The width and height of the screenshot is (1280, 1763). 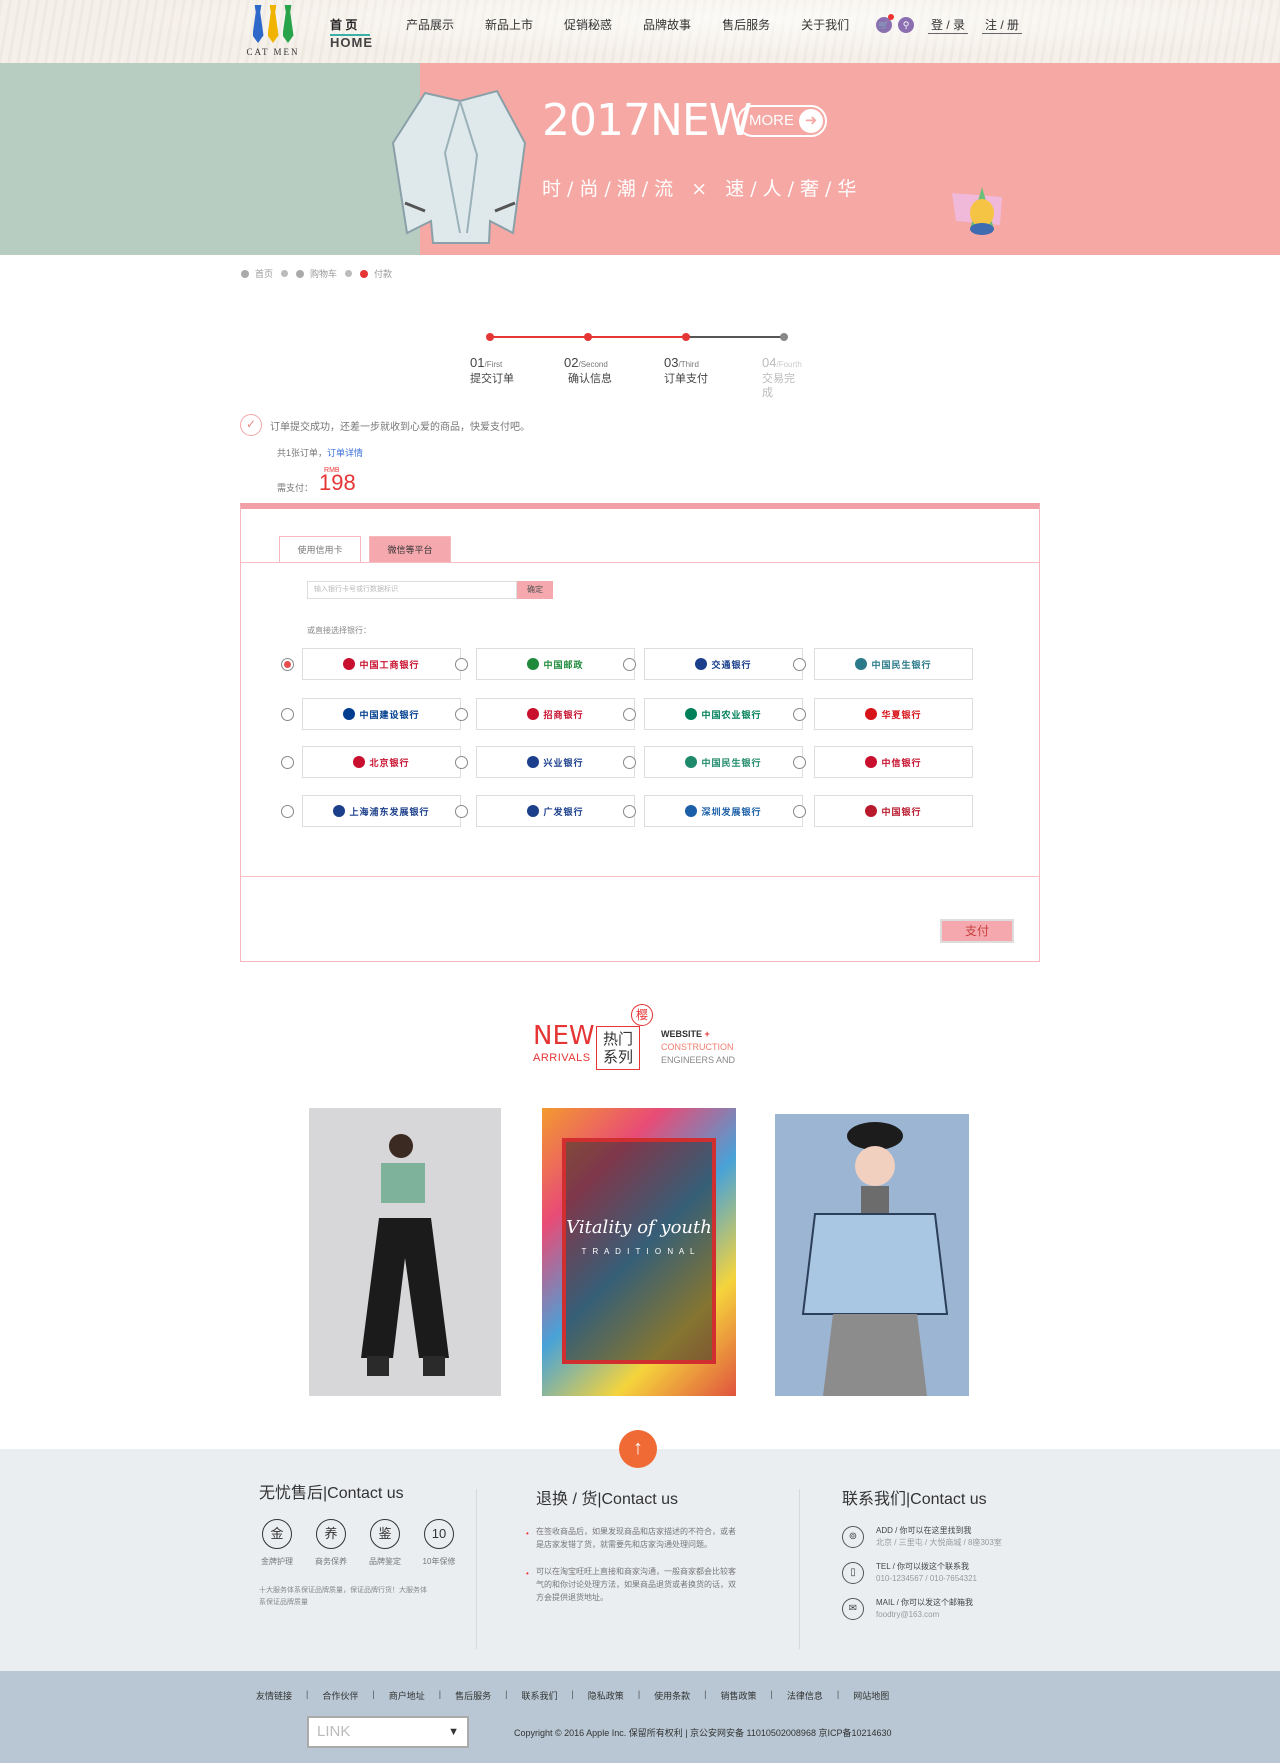 What do you see at coordinates (351, 34) in the screenshot?
I see `nav-item-home: 首 页 HOME` at bounding box center [351, 34].